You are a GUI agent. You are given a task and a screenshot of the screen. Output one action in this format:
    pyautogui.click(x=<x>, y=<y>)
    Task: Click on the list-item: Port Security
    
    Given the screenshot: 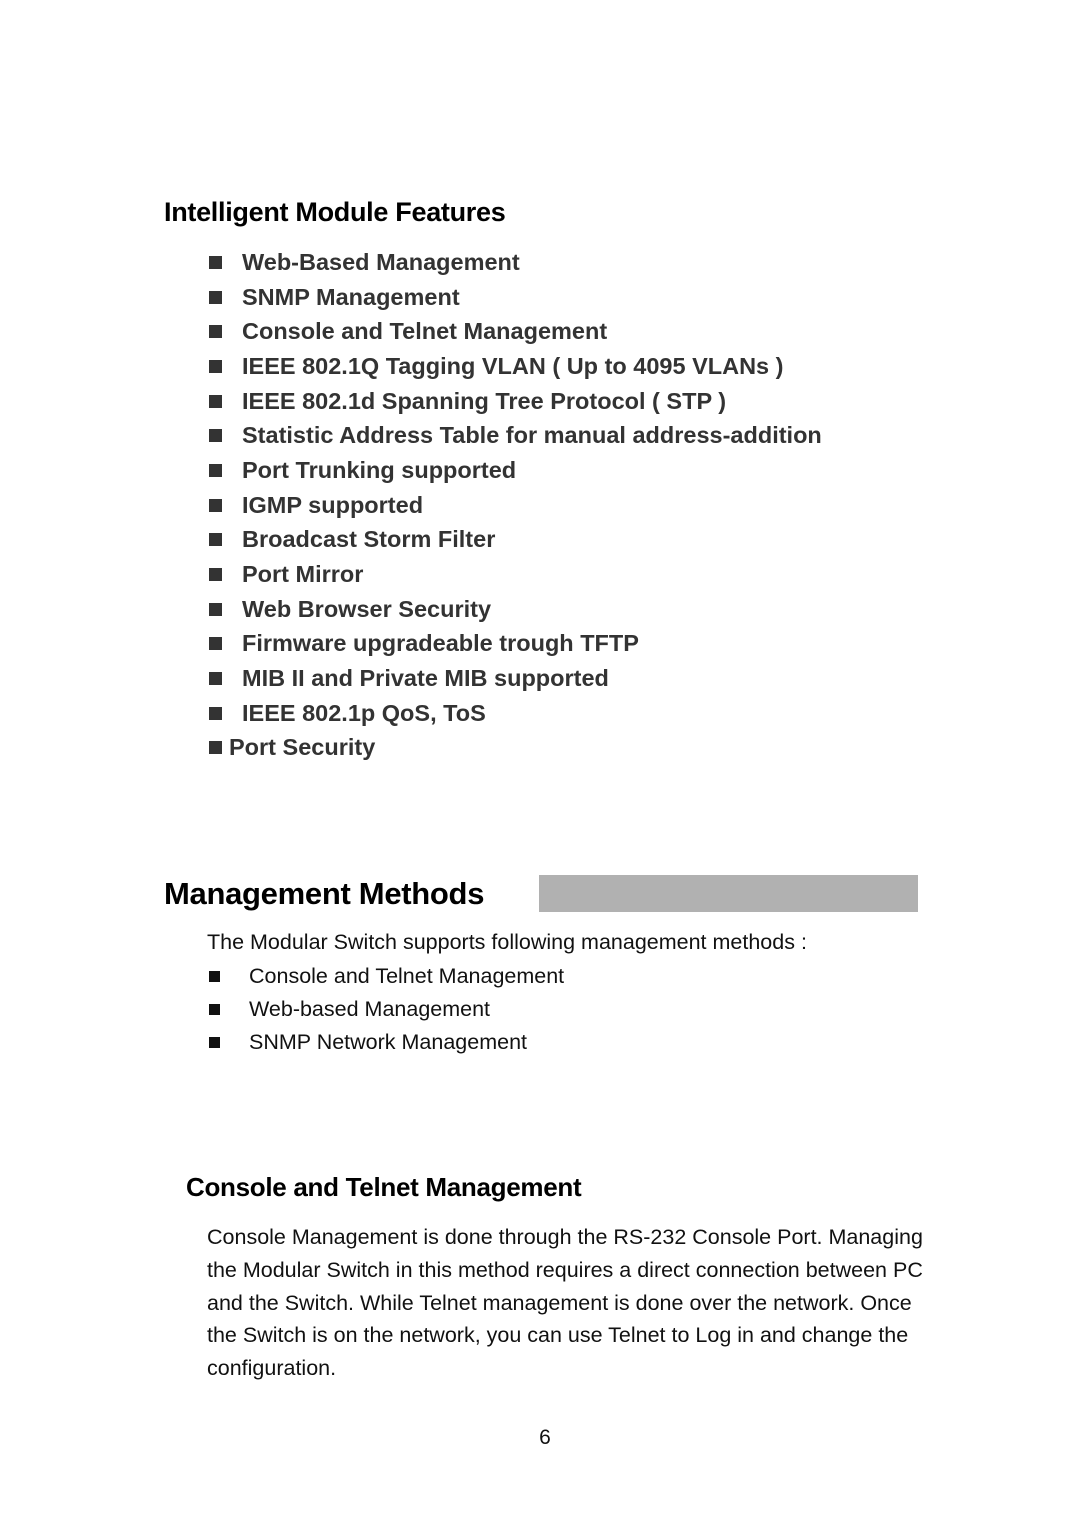 What is the action you would take?
    pyautogui.click(x=515, y=748)
    